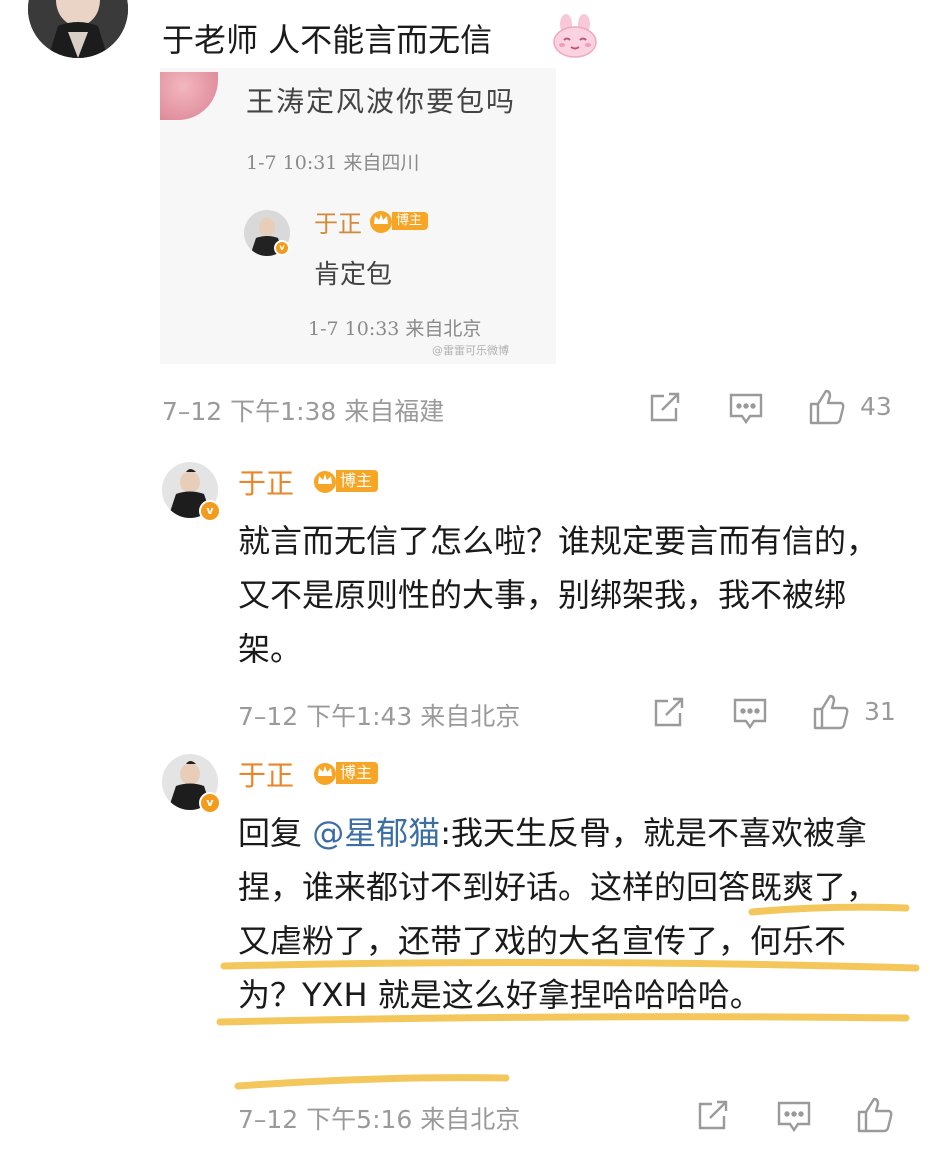  I want to click on comment-icon, so click(794, 1117).